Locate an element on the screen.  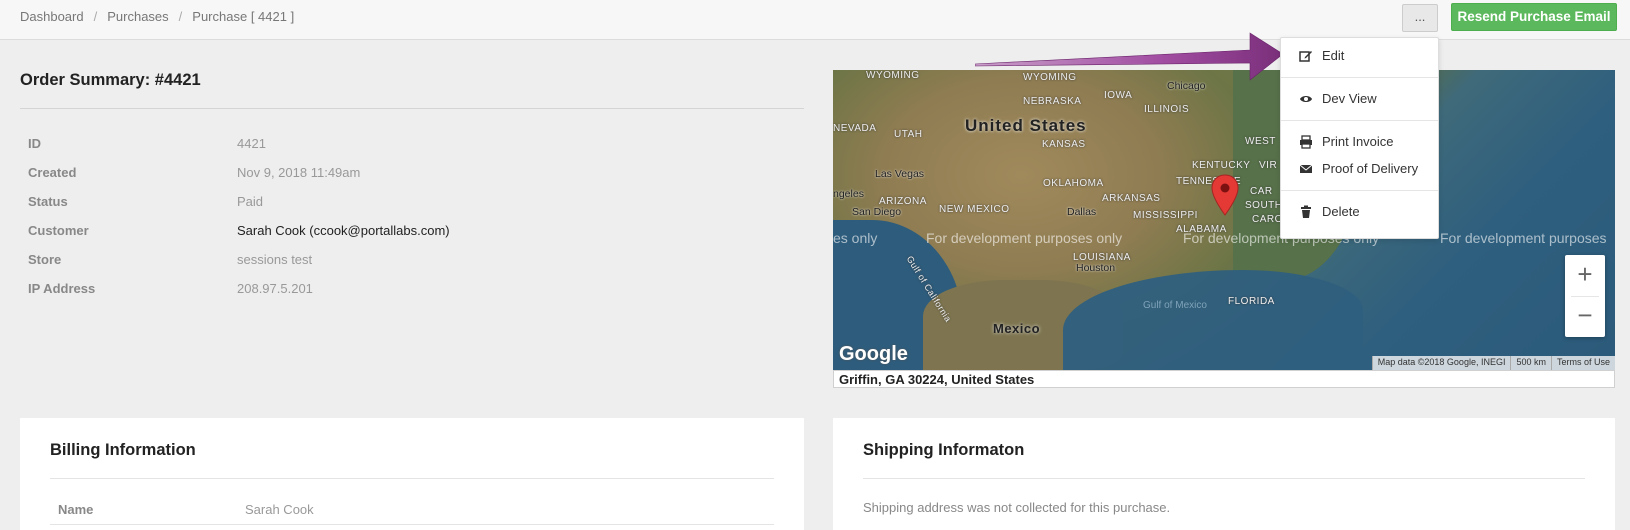
detail-label: Customer is located at coordinates (58, 230).